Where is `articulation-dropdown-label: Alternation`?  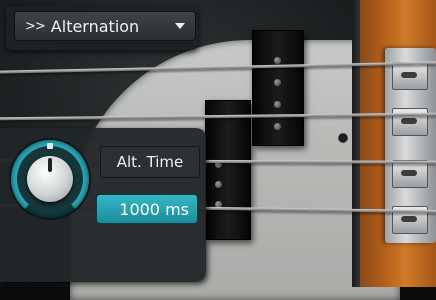
articulation-dropdown-label: Alternation is located at coordinates (95, 26).